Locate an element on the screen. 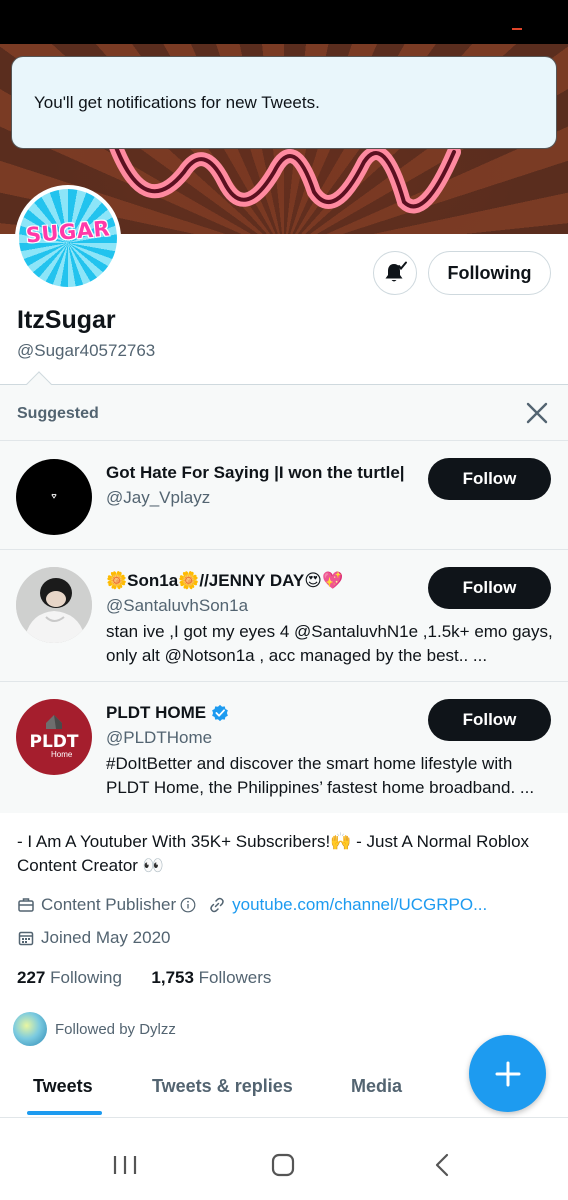 The height and width of the screenshot is (1200, 568). suggested-heading: Suggested is located at coordinates (58, 413).